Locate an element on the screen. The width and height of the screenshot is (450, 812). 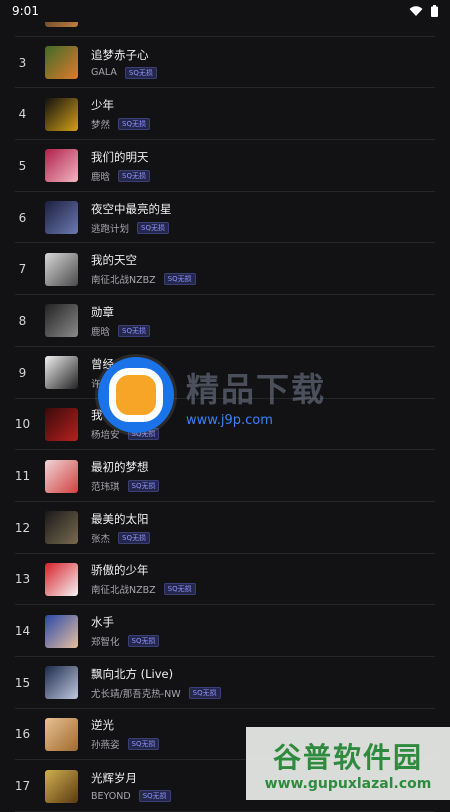
artist-name: 尤长靖/那吾克热-NW is located at coordinates (136, 694).